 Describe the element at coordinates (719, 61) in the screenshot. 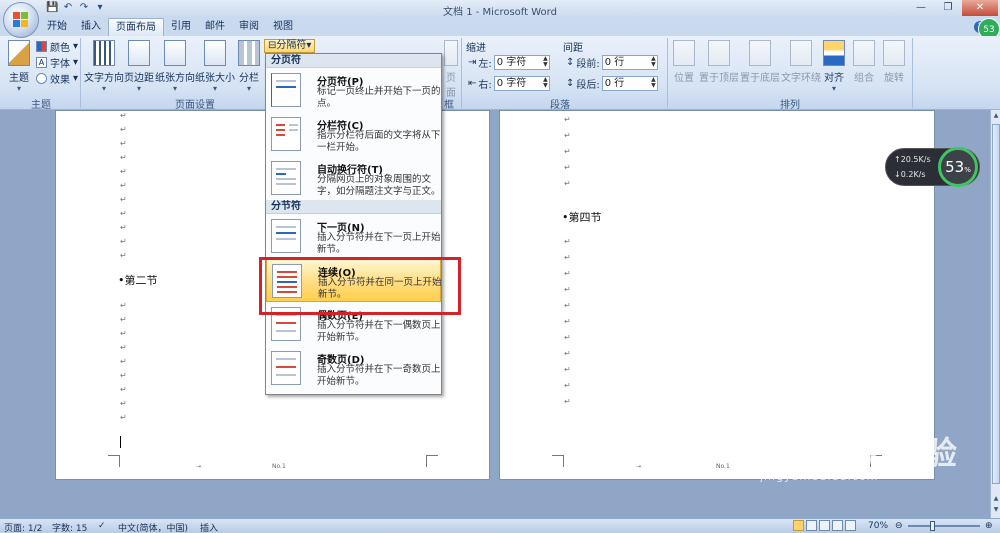

I see `bring-to-front-button: 置于顶层` at that location.